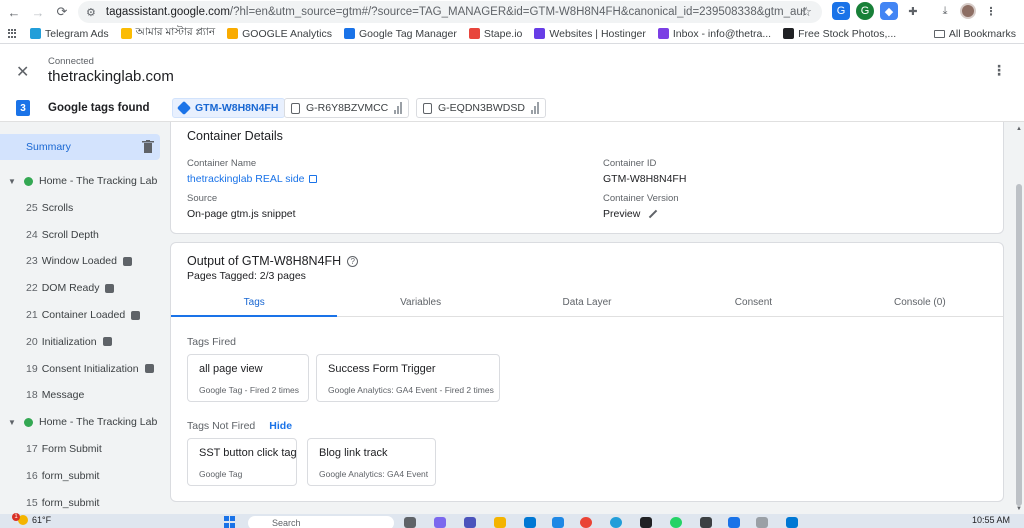  Describe the element at coordinates (753, 303) in the screenshot. I see `tab-consent: Consent` at that location.